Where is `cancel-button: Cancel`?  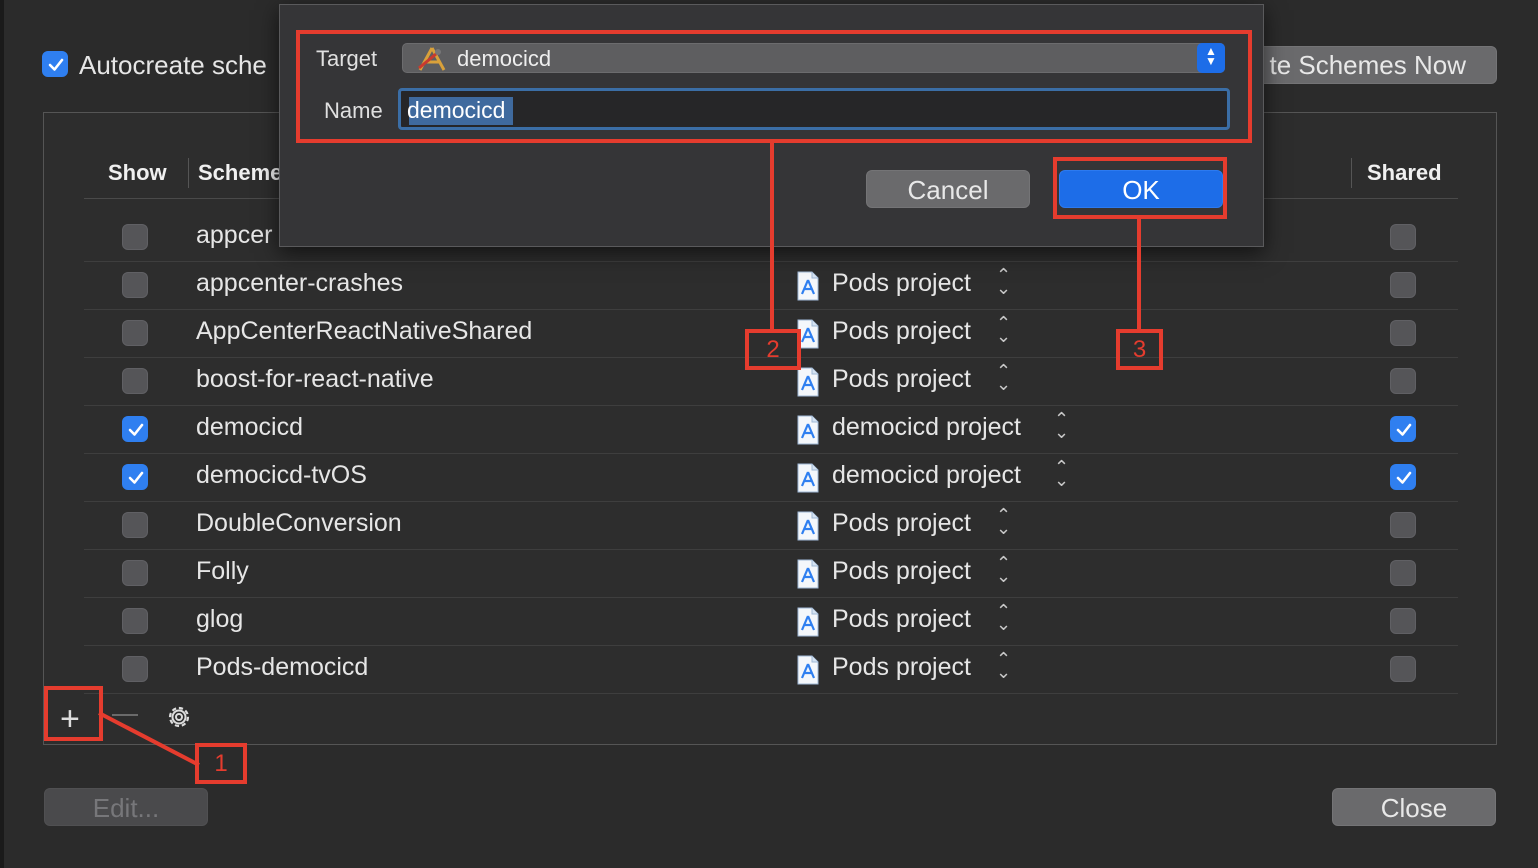
cancel-button: Cancel is located at coordinates (948, 189).